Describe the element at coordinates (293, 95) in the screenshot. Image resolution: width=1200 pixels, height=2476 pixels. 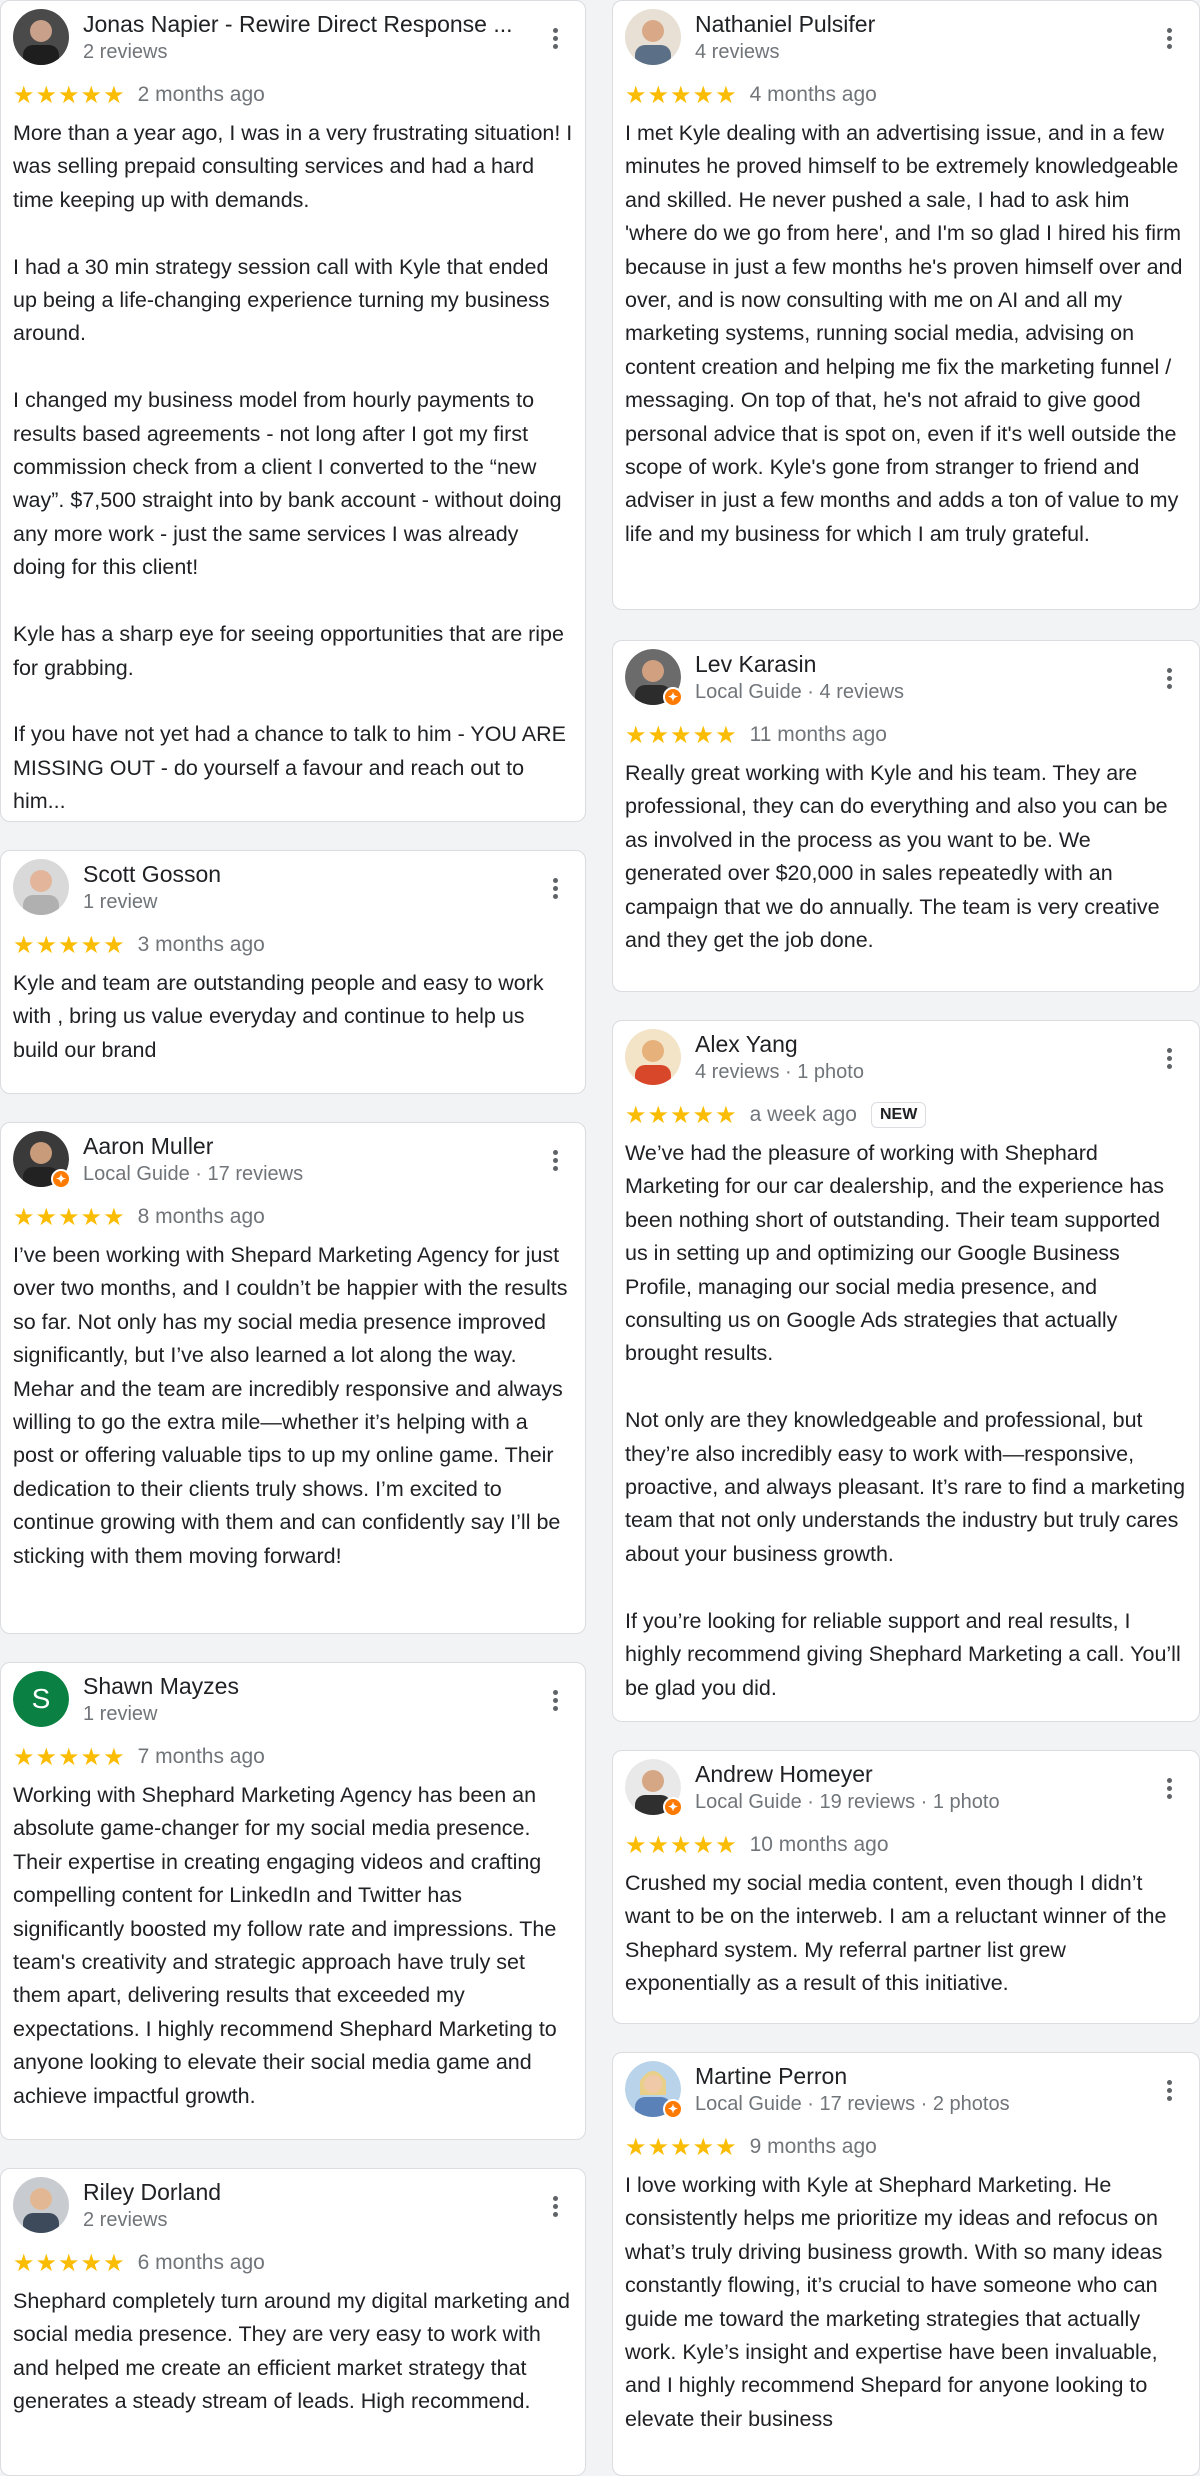
I see `rating-row: ★★★★★ 2 months ago` at that location.